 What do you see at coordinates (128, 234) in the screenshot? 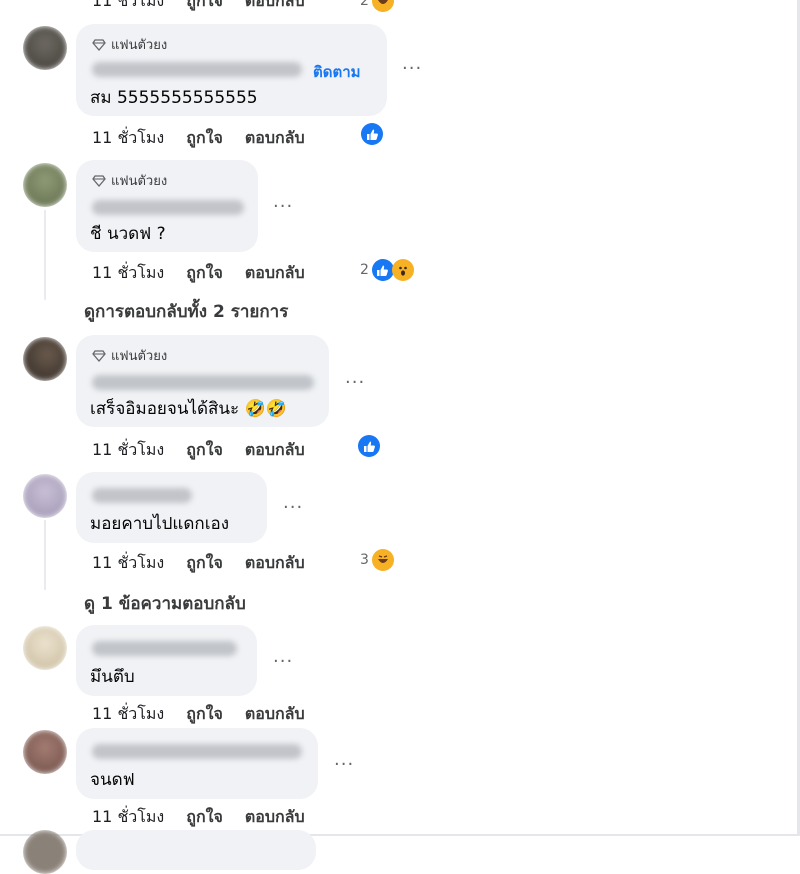
I see `comment-text: ชี นวดฟ ?` at bounding box center [128, 234].